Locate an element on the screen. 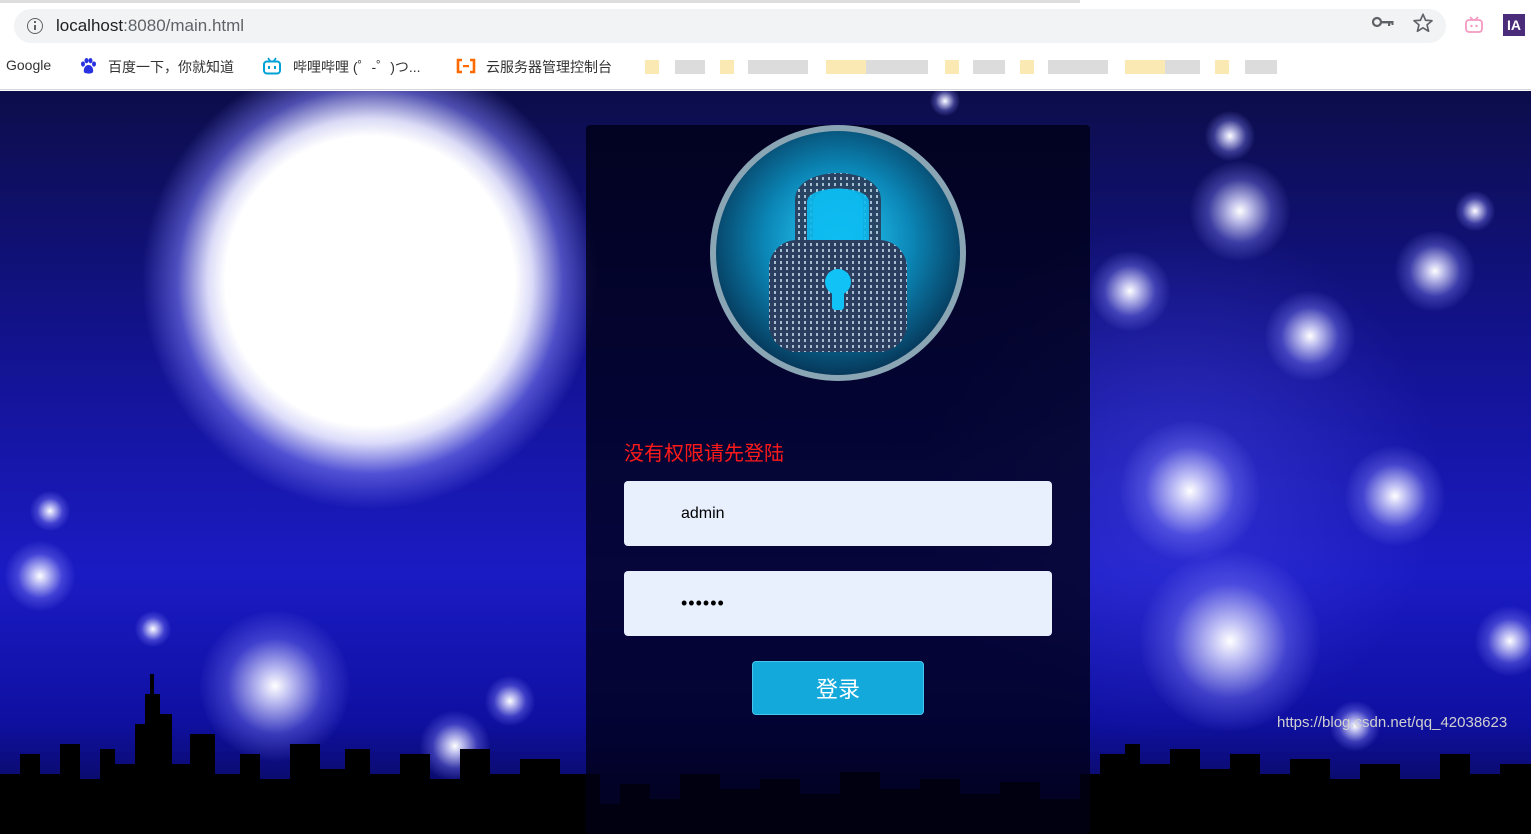 This screenshot has width=1531, height=834. site-info-icon is located at coordinates (35, 26).